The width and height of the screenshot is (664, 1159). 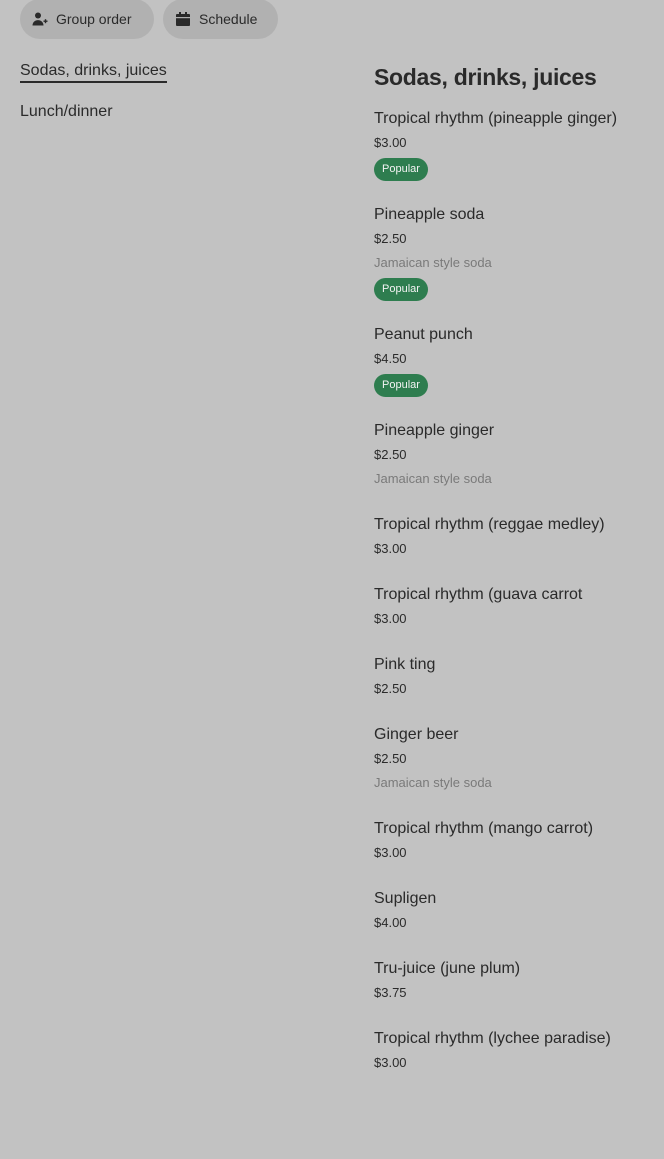 I want to click on sidebar-item-sodas-wrap: Sodas, drinks, juices, so click(x=93, y=72).